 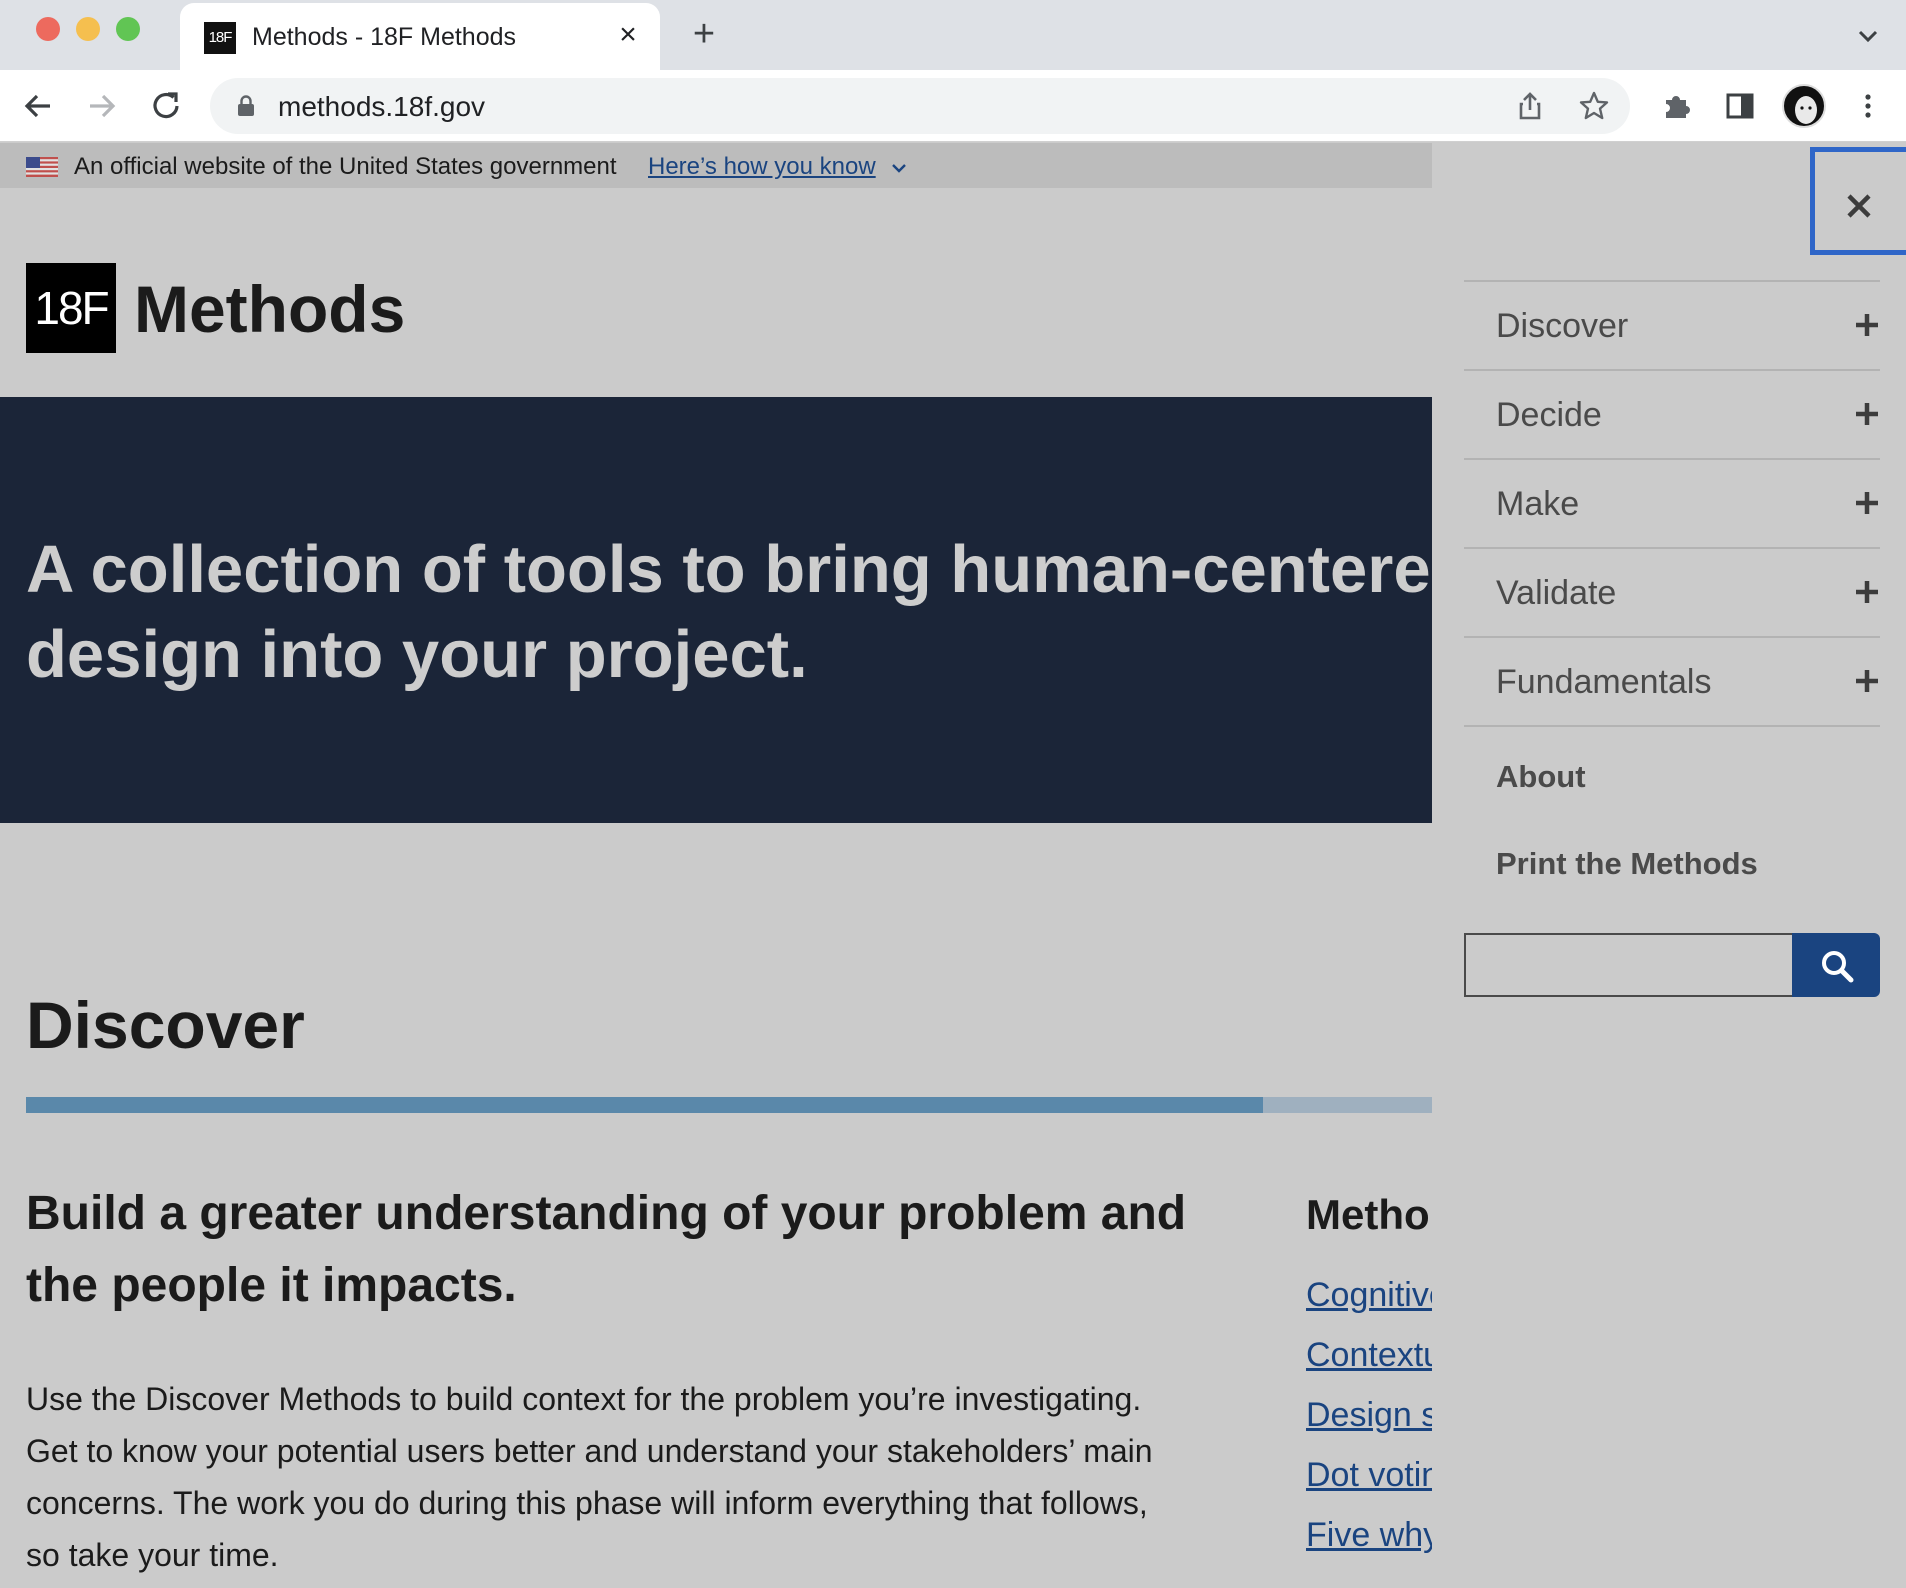 I want to click on method-link: Five why, so click(x=1369, y=1535).